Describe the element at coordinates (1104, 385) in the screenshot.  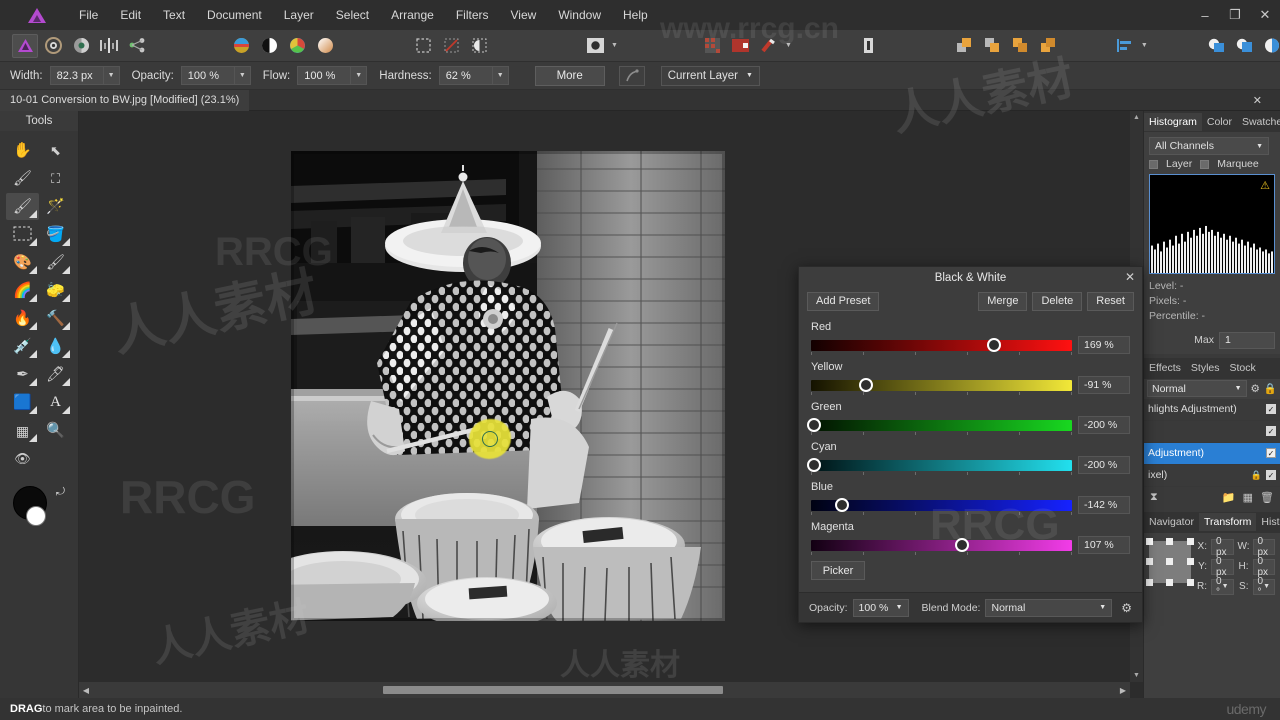
I see `slider-yellow-value: -91 %` at that location.